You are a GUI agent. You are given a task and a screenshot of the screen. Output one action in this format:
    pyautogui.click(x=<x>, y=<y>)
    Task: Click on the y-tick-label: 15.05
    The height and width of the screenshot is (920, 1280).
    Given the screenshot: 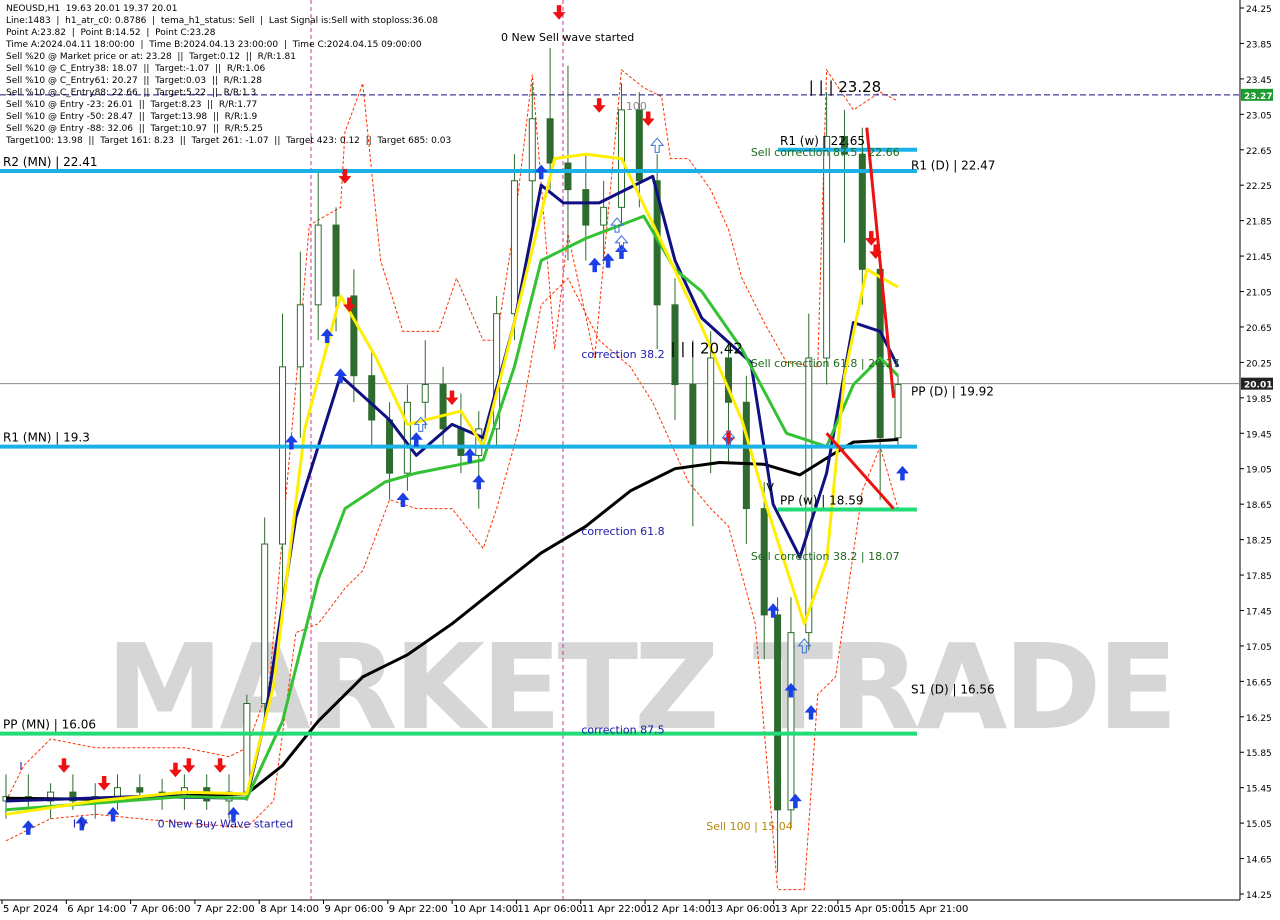 What is the action you would take?
    pyautogui.click(x=1259, y=825)
    